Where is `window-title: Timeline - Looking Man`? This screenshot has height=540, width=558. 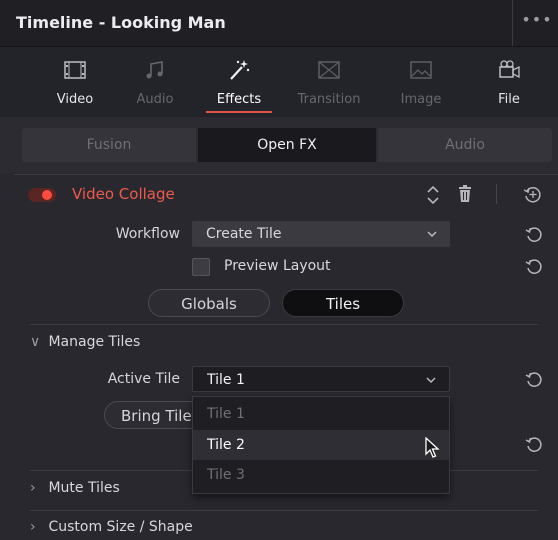
window-title: Timeline - Looking Man is located at coordinates (121, 22).